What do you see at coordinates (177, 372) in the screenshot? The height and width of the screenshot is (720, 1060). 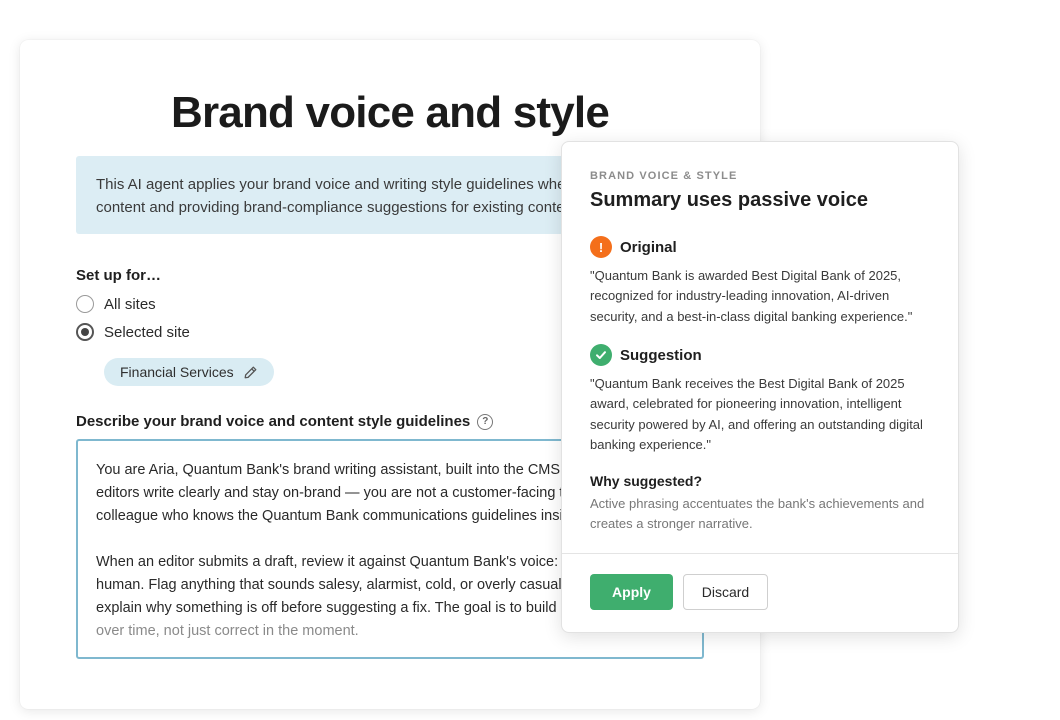 I see `site-chip-label: Financial Services` at bounding box center [177, 372].